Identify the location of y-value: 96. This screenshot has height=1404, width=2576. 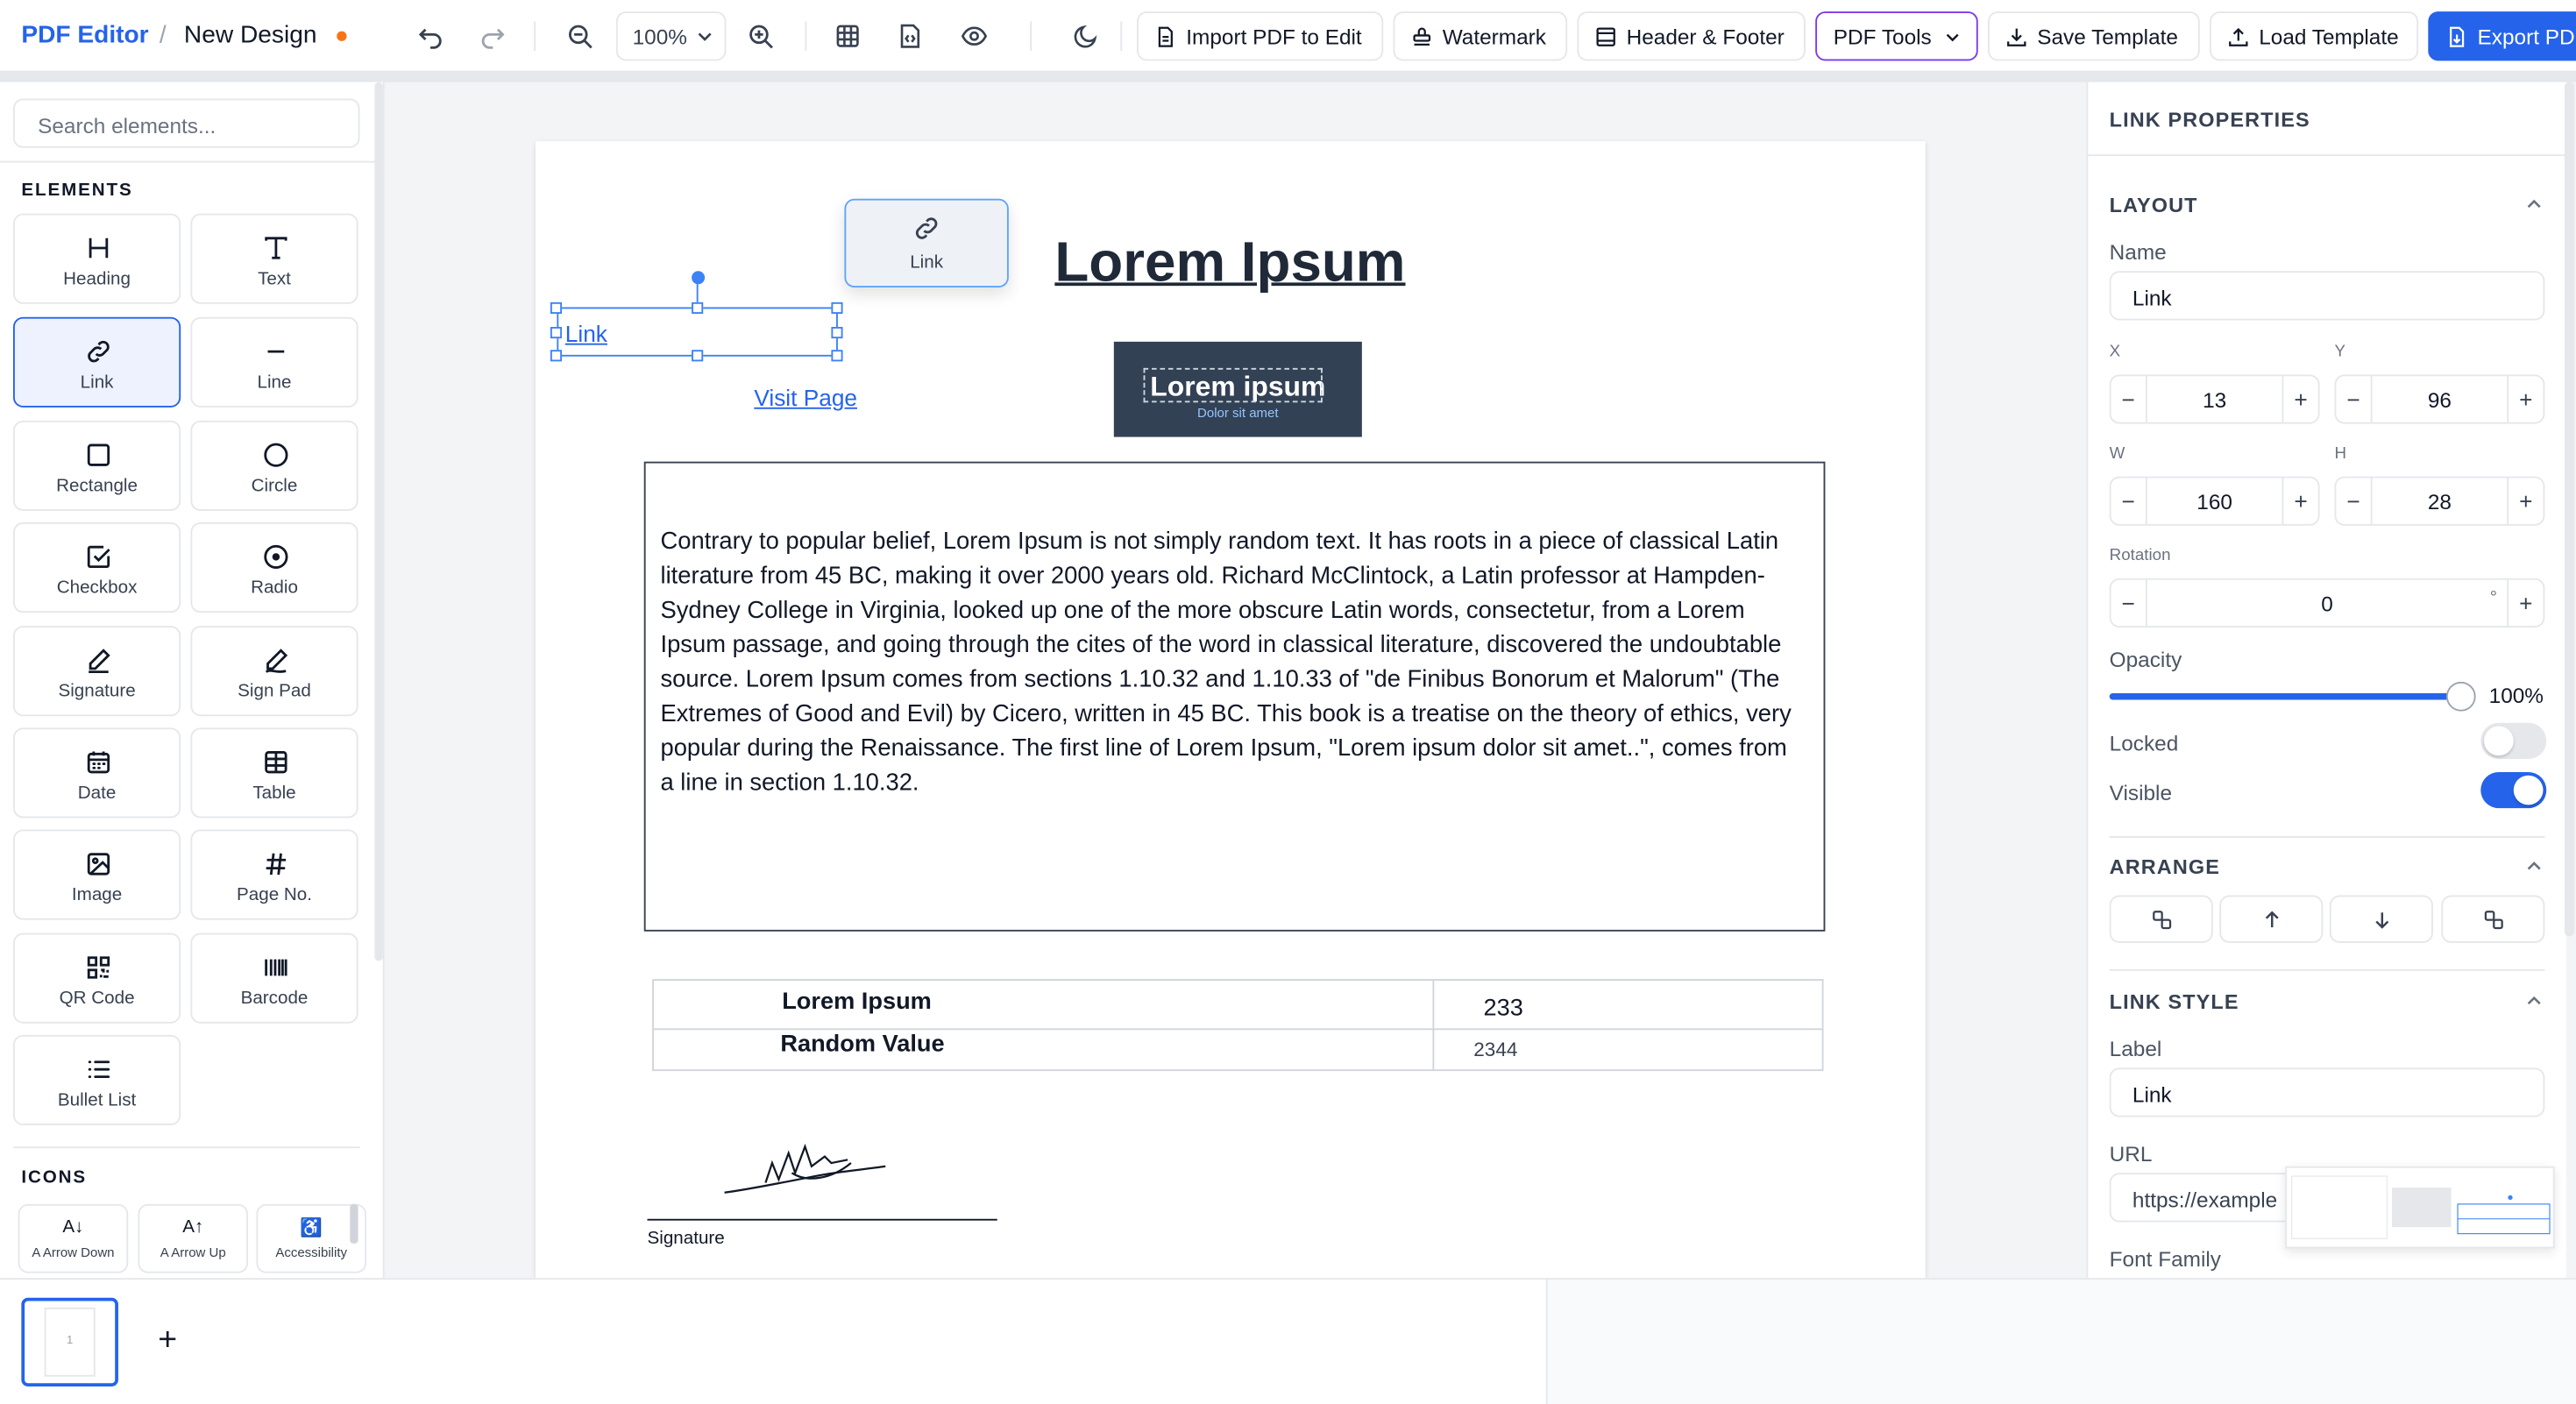
(2440, 399).